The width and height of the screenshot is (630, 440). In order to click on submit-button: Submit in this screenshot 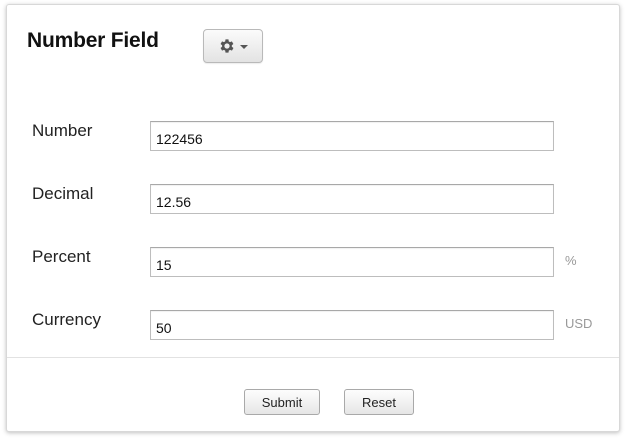, I will do `click(282, 402)`.